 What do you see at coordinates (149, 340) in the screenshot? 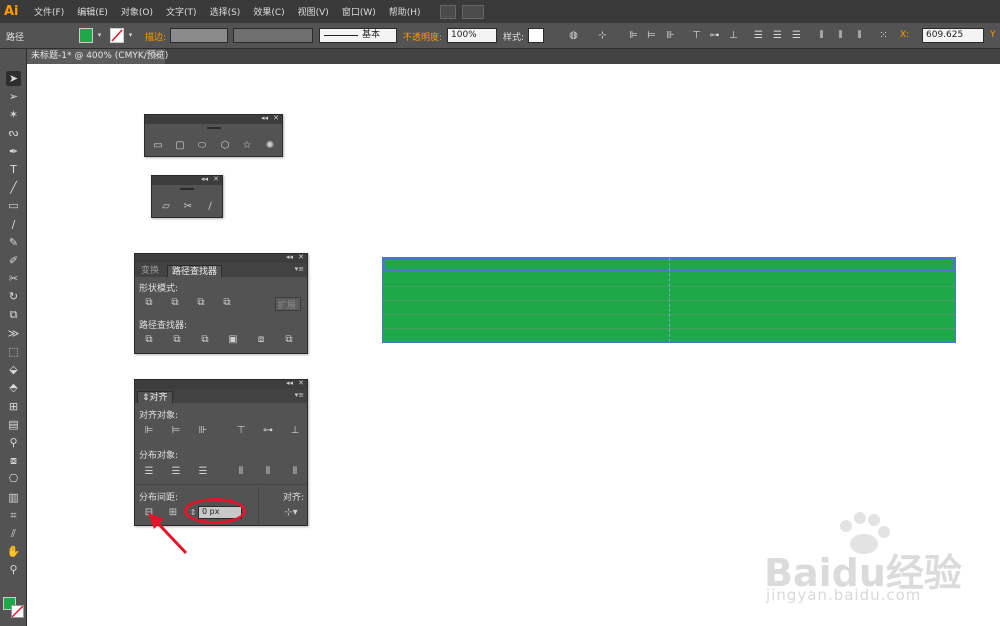
I see `divide-icon: ⧉` at bounding box center [149, 340].